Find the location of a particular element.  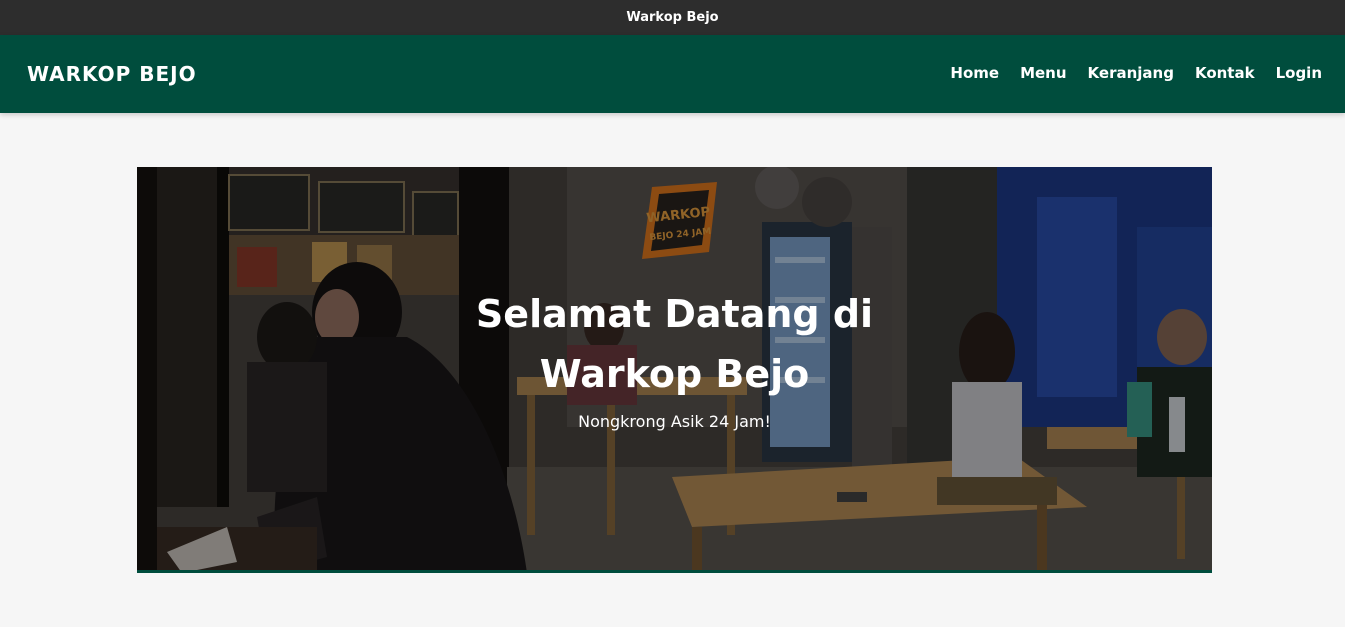

hero-title: Selamat Datang di Warkop Bejo is located at coordinates (674, 344).